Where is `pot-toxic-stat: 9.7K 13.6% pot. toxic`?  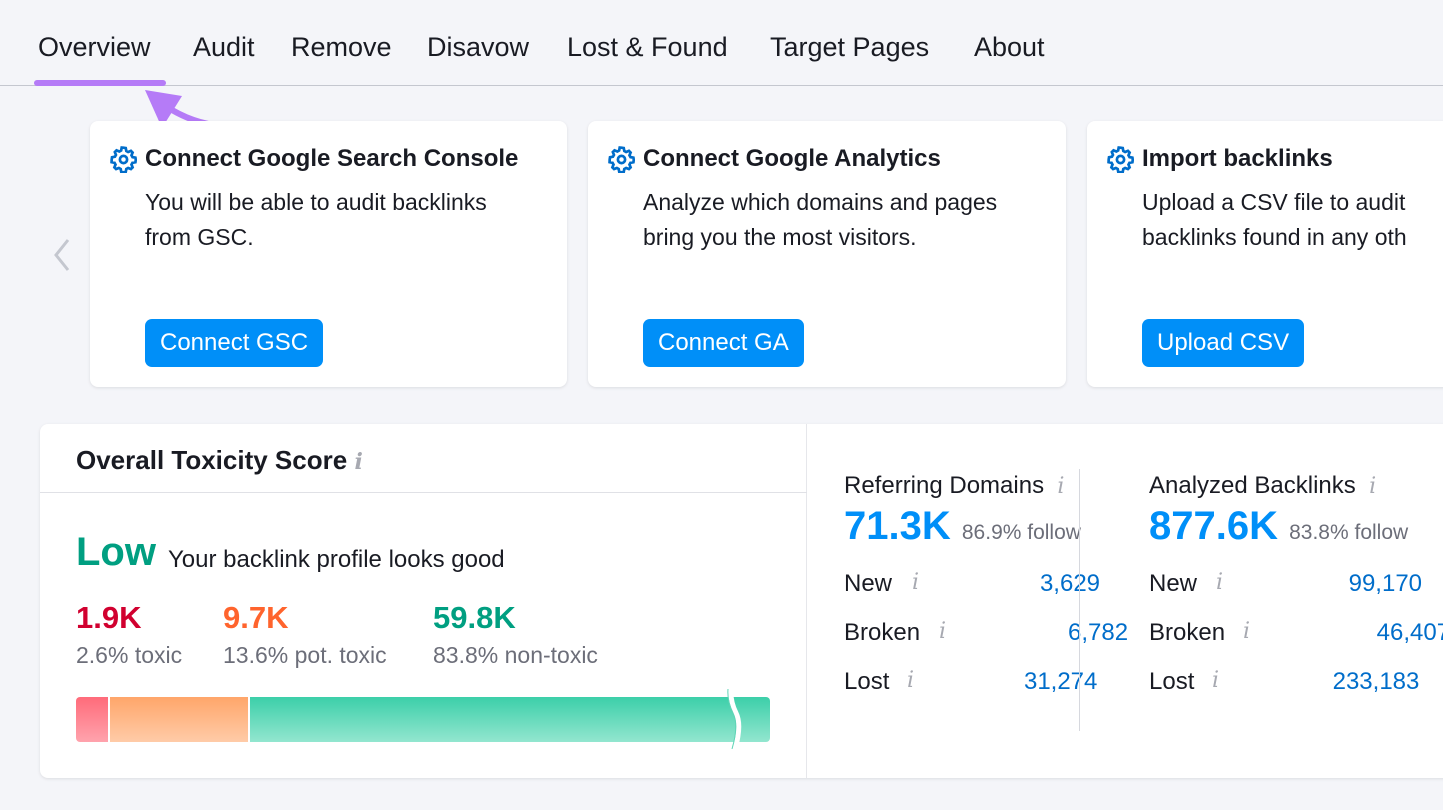
pot-toxic-stat: 9.7K 13.6% pot. toxic is located at coordinates (305, 634).